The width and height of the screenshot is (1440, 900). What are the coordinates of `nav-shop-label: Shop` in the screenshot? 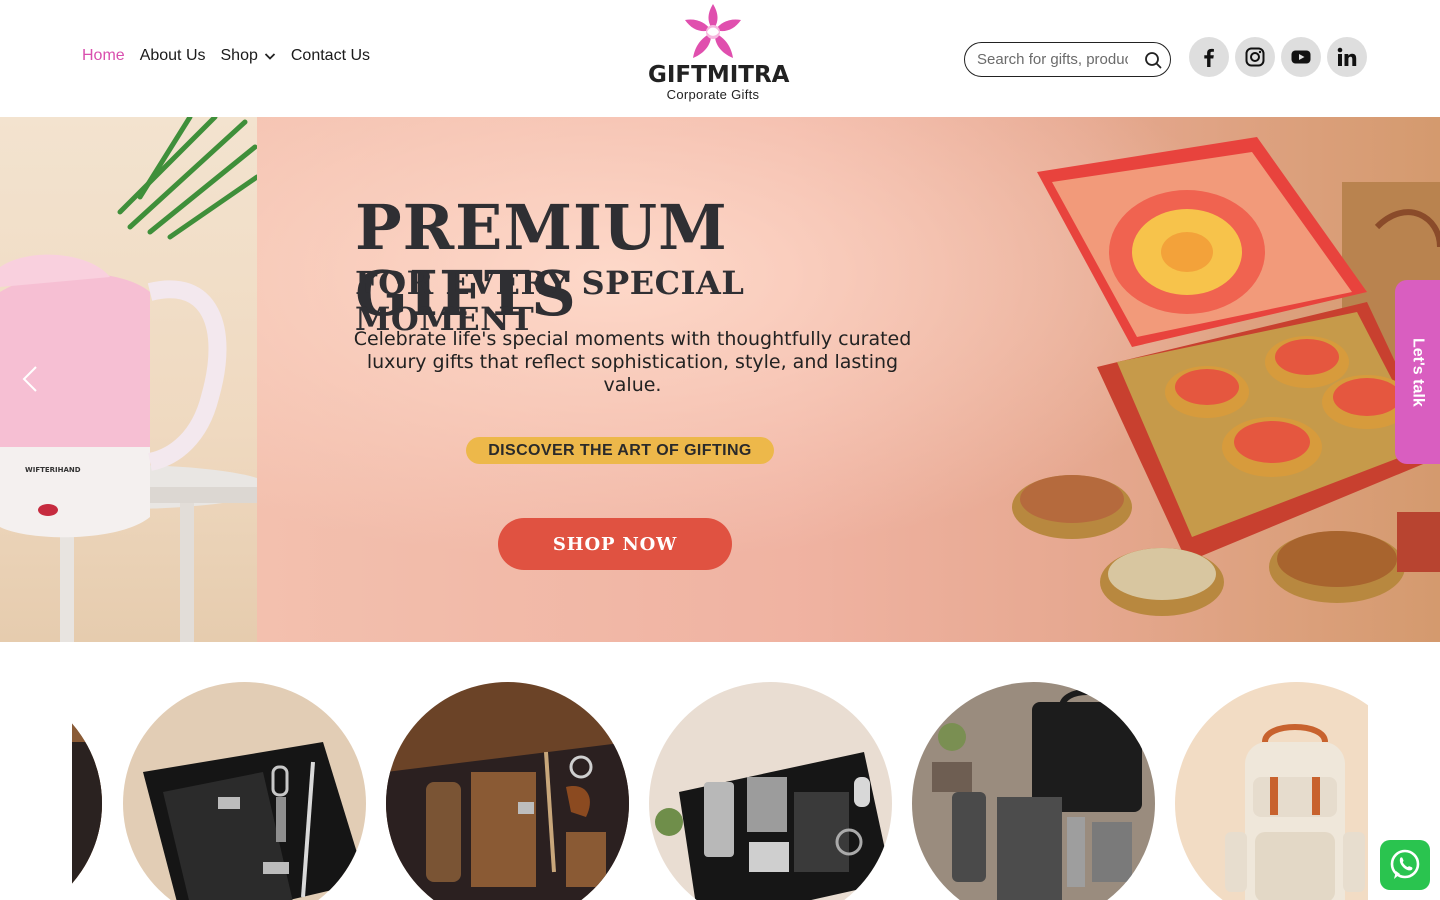 It's located at (239, 55).